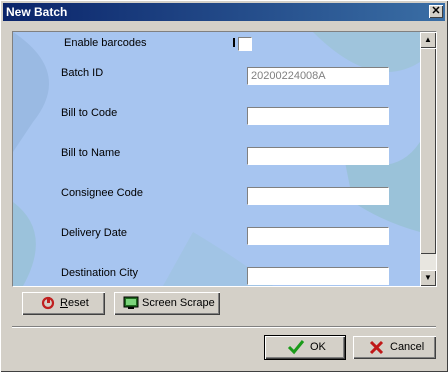  I want to click on ok-button: OK, so click(305, 347).